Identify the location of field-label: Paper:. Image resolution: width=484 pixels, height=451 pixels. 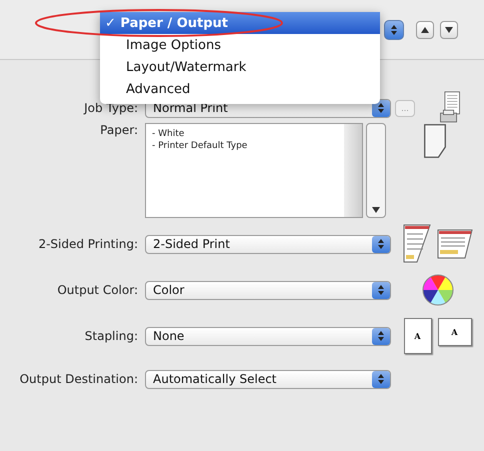
(119, 130).